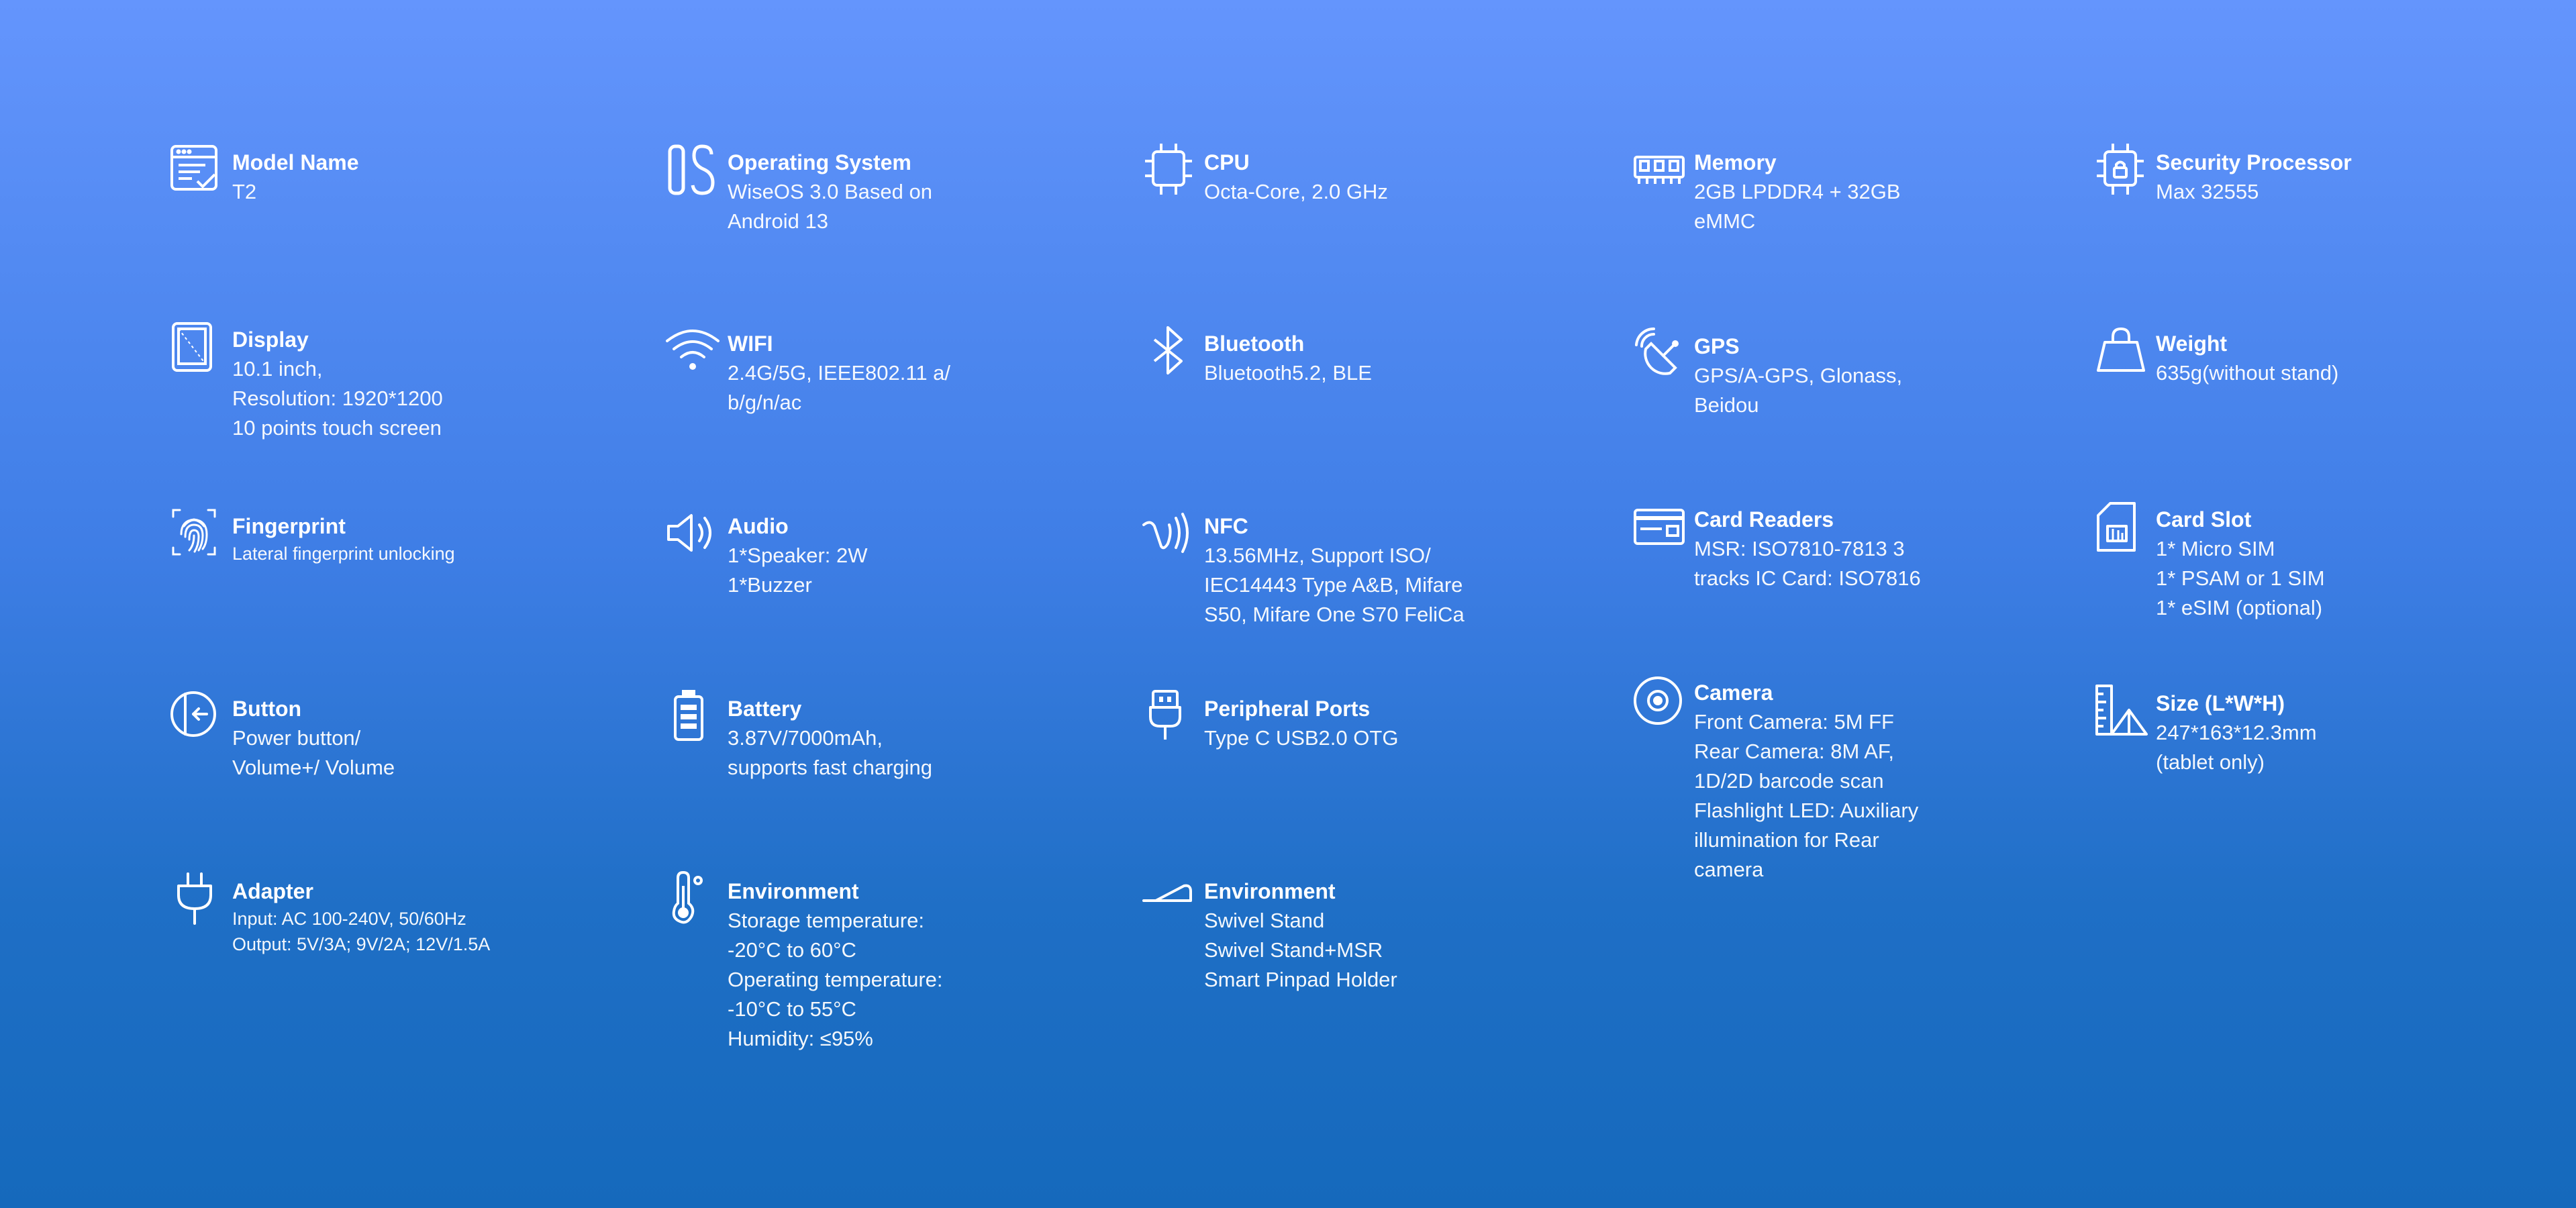  I want to click on spec-line: 1* Micro SIM, so click(2215, 548).